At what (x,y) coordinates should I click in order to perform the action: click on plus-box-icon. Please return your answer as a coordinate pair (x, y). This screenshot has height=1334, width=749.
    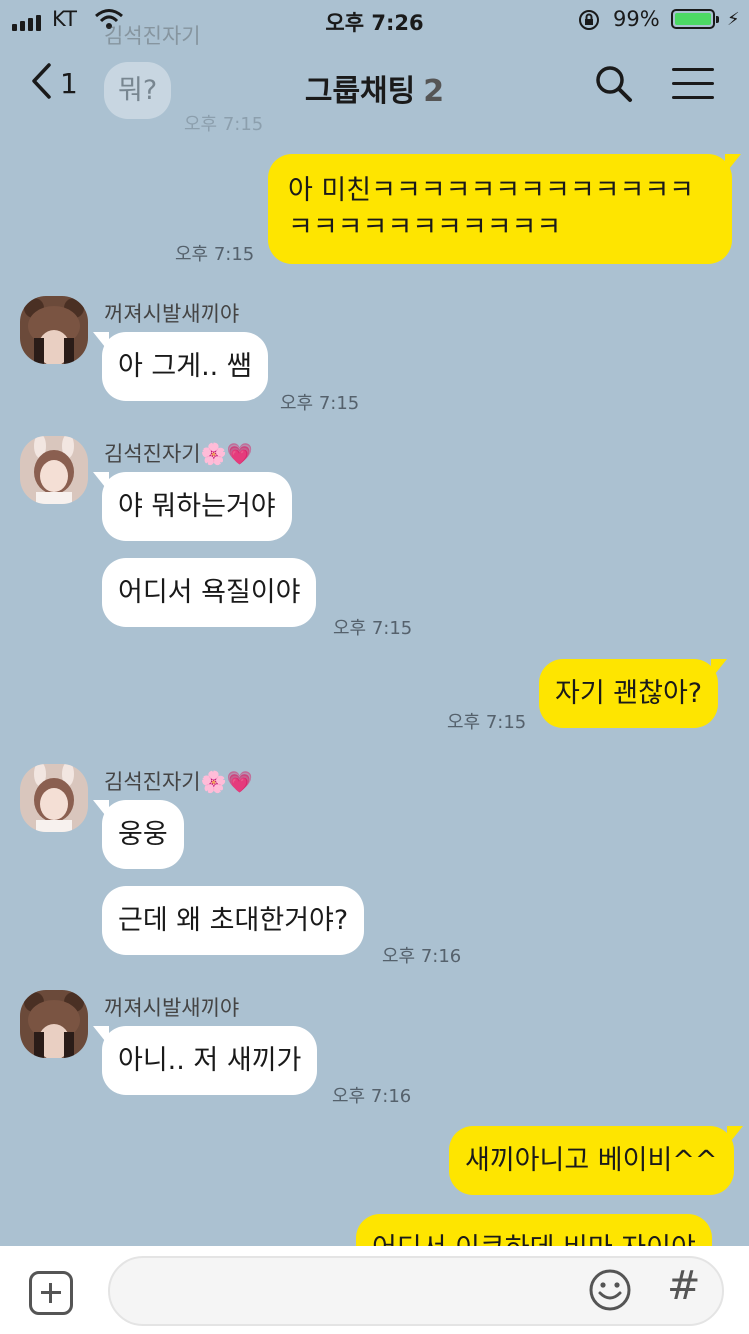
    Looking at the image, I should click on (51, 1293).